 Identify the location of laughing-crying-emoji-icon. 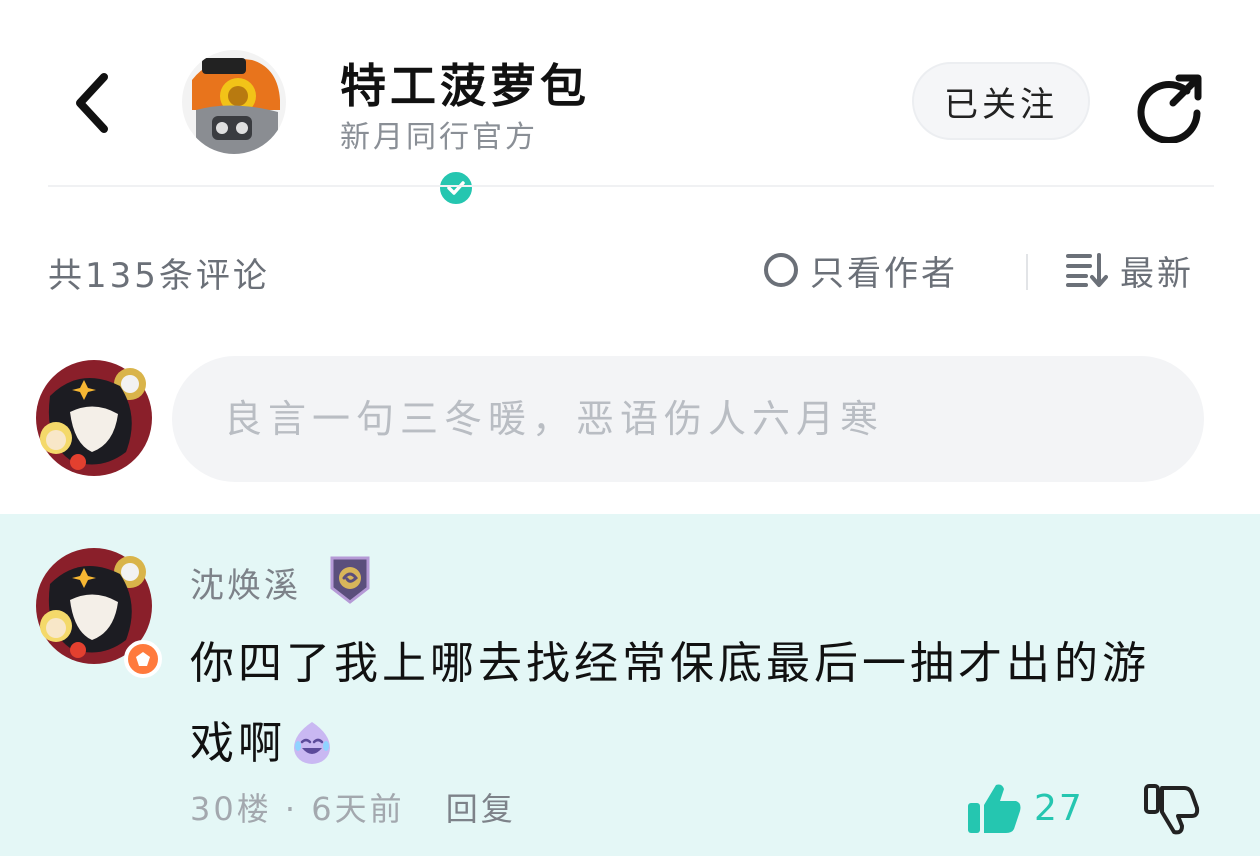
(312, 737).